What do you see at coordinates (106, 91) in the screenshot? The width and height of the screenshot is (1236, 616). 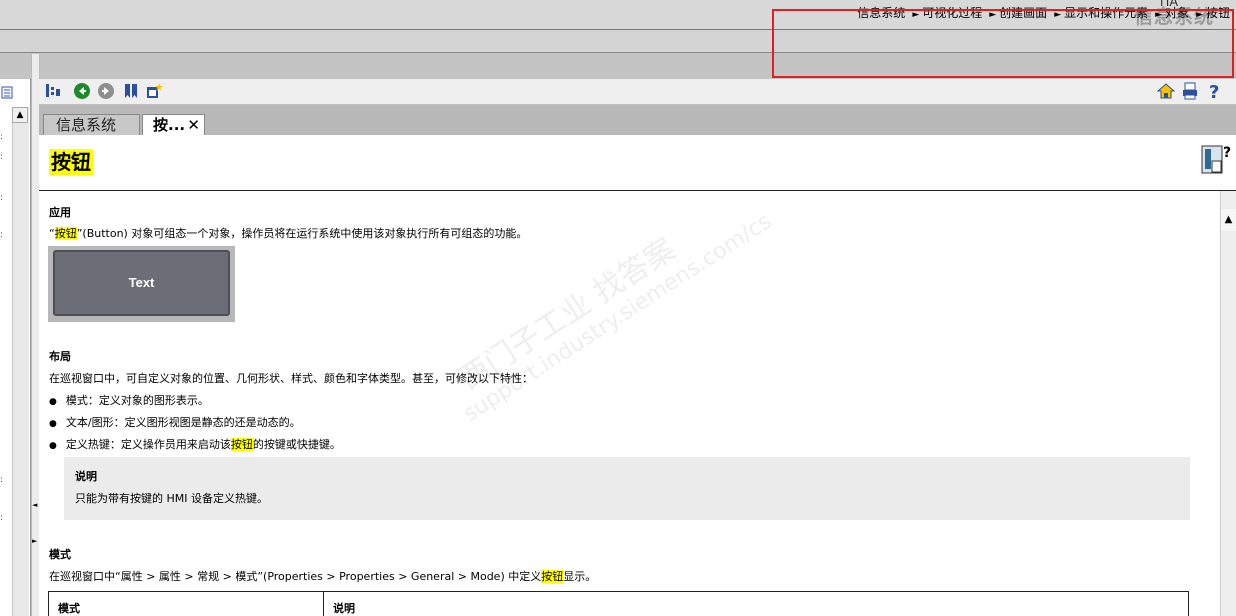 I see `forward-icon` at bounding box center [106, 91].